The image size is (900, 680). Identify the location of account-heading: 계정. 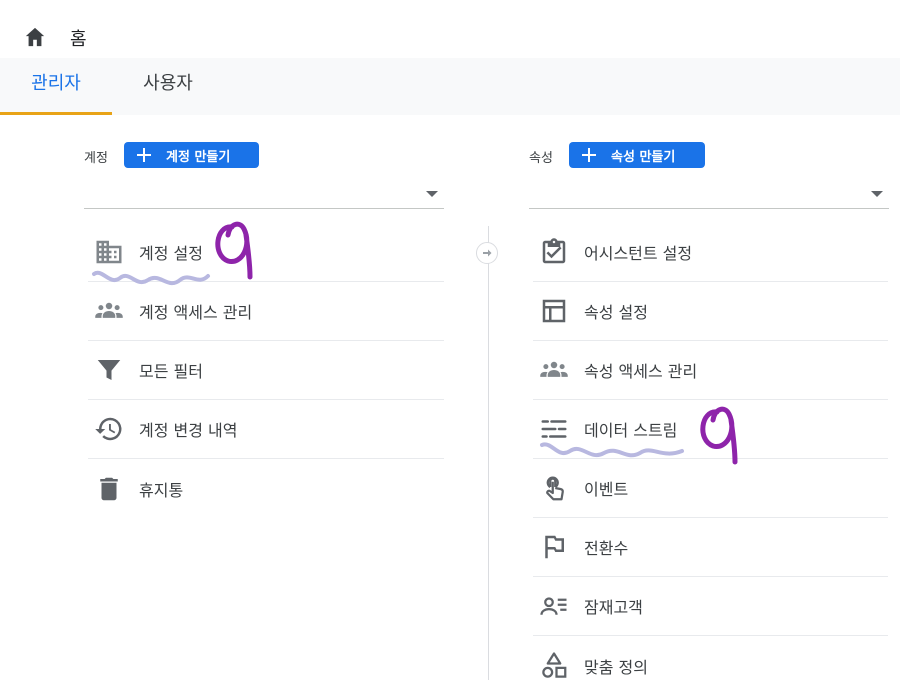
(96, 158).